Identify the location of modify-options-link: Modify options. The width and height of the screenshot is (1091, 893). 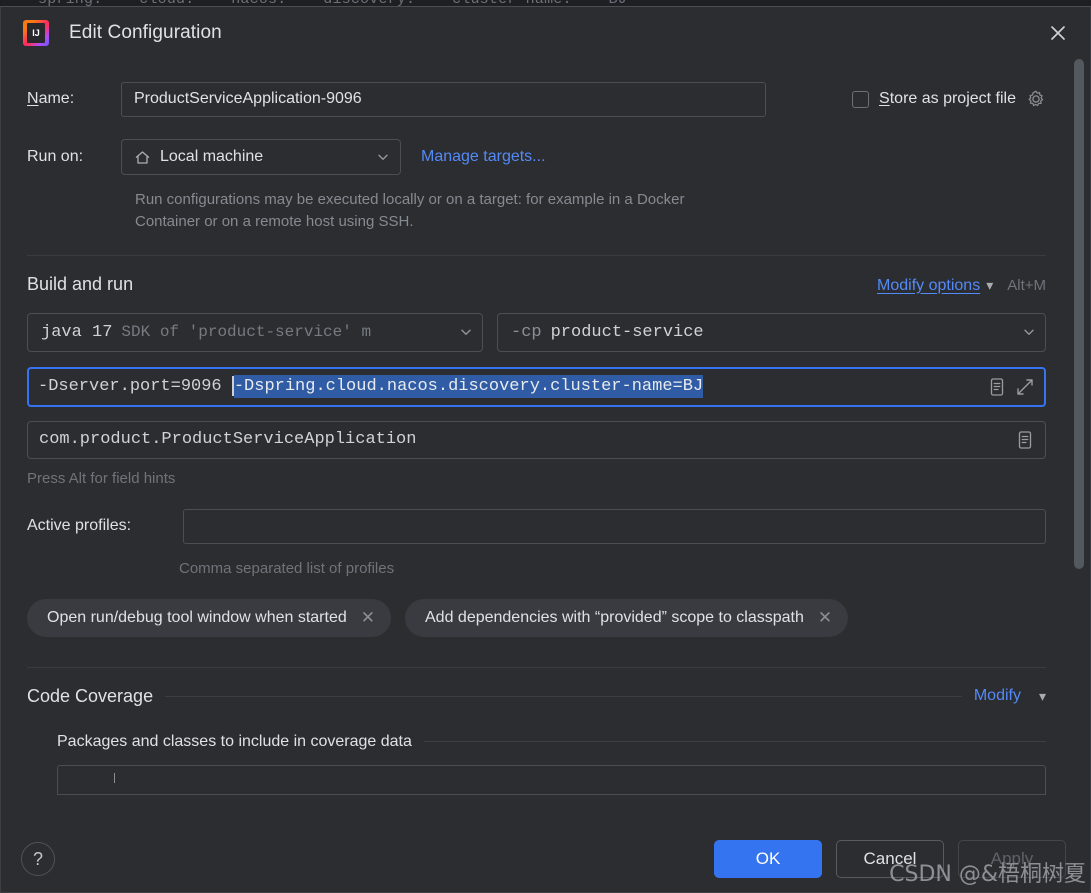
(928, 286).